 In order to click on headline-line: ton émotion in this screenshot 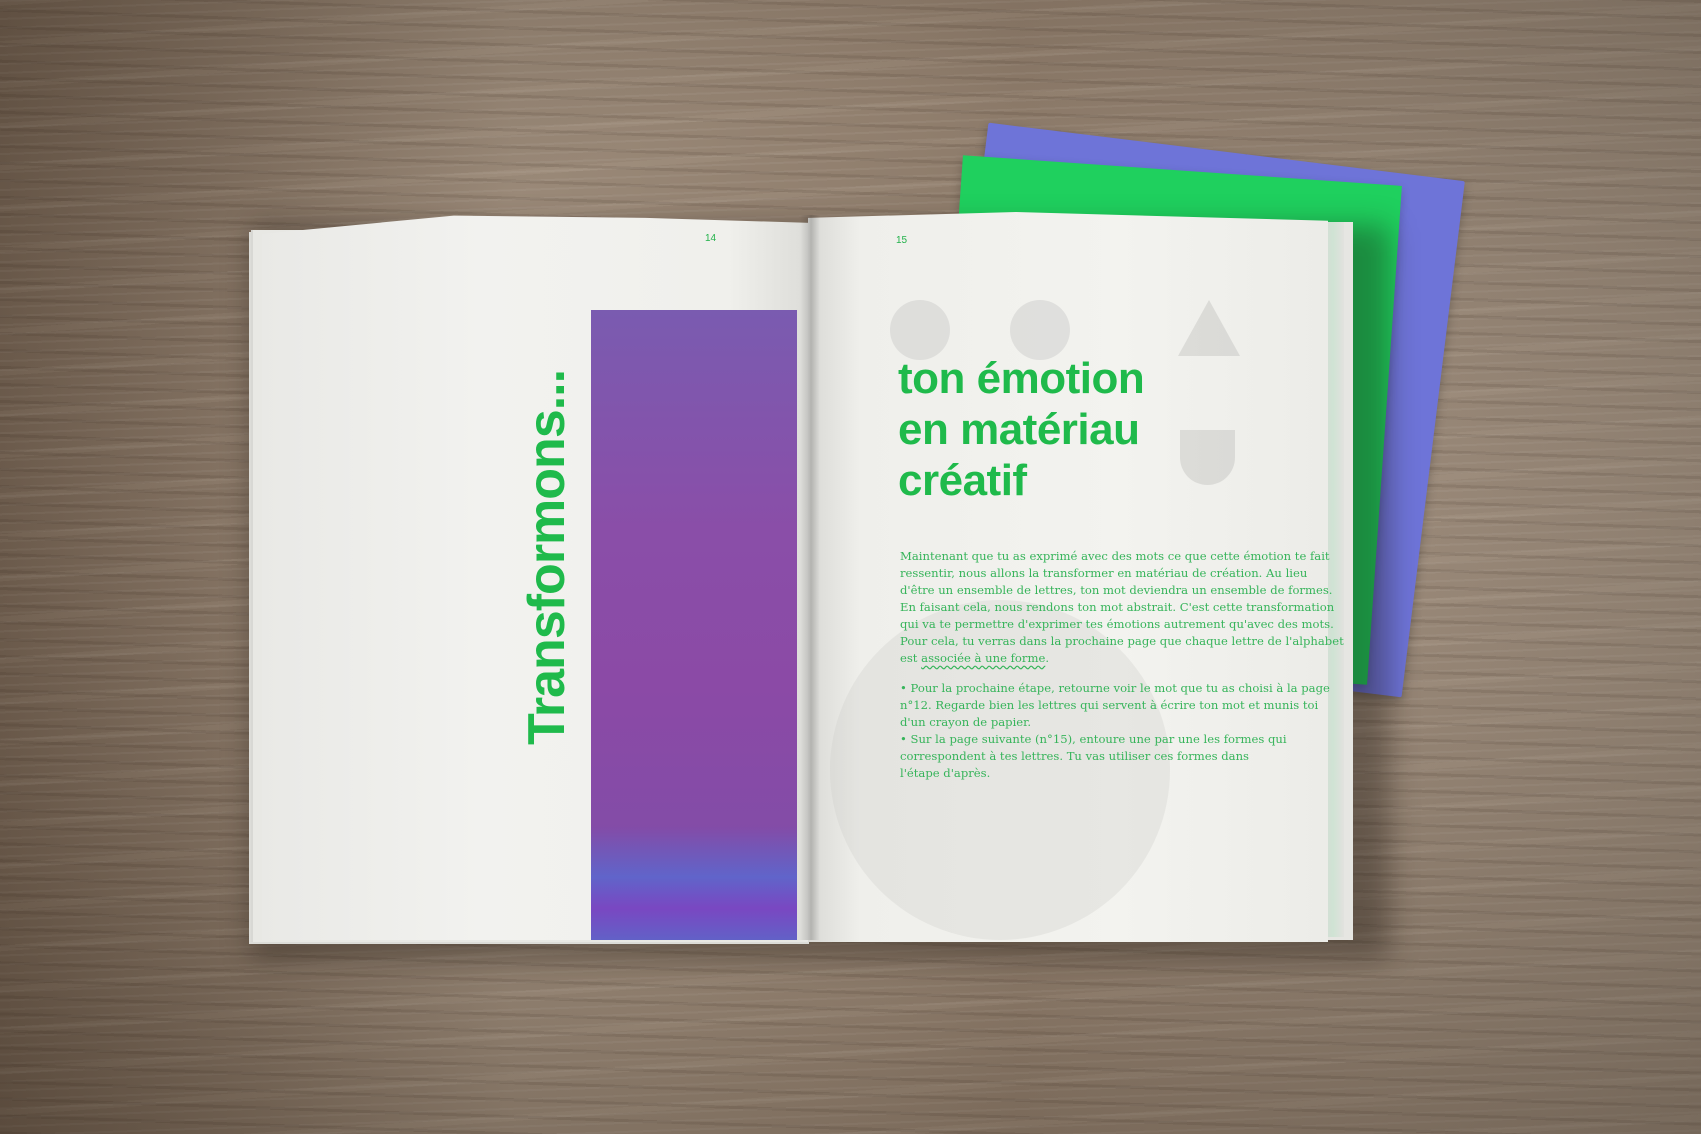, I will do `click(1021, 378)`.